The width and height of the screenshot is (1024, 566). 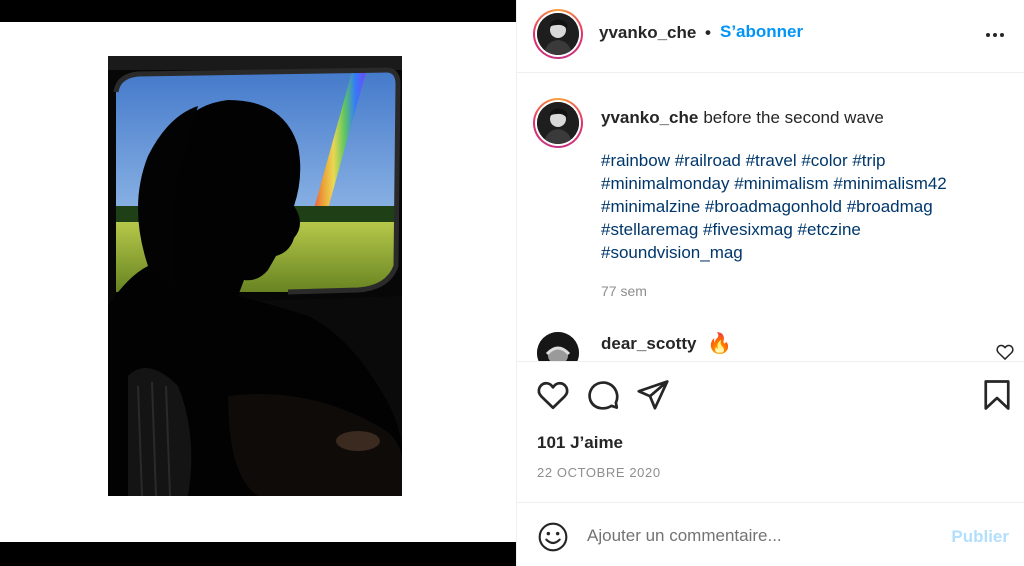 I want to click on publish-button: Publier, so click(x=980, y=537).